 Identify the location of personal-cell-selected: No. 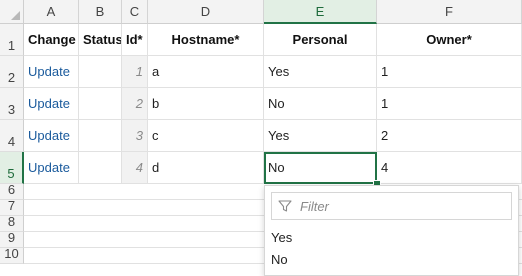
(320, 168).